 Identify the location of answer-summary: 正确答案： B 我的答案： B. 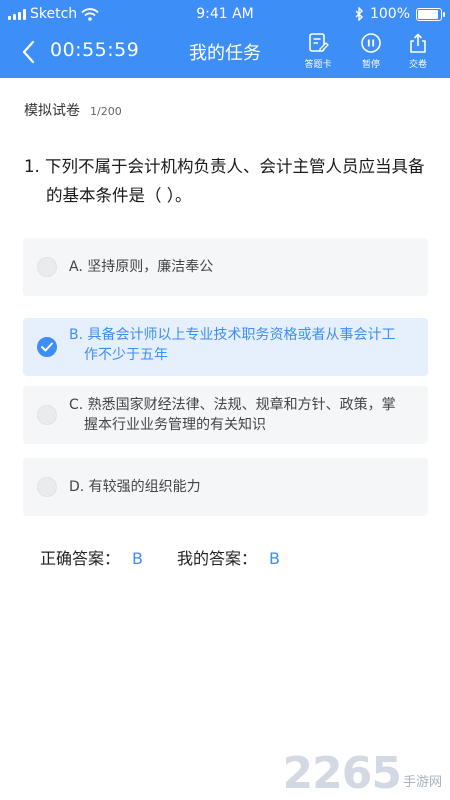
(177, 557).